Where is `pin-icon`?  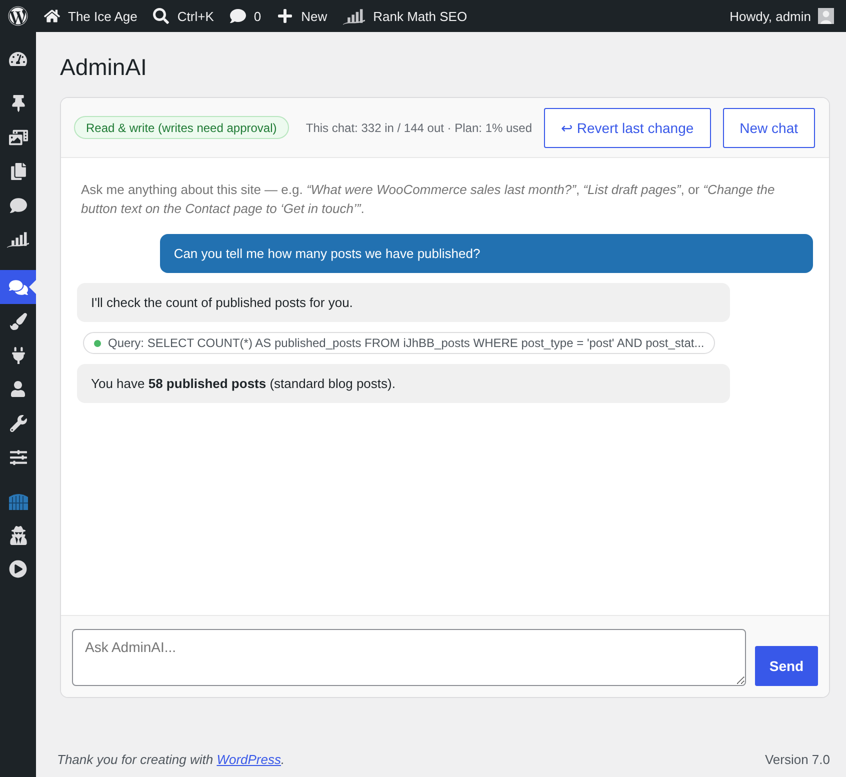 pin-icon is located at coordinates (18, 103).